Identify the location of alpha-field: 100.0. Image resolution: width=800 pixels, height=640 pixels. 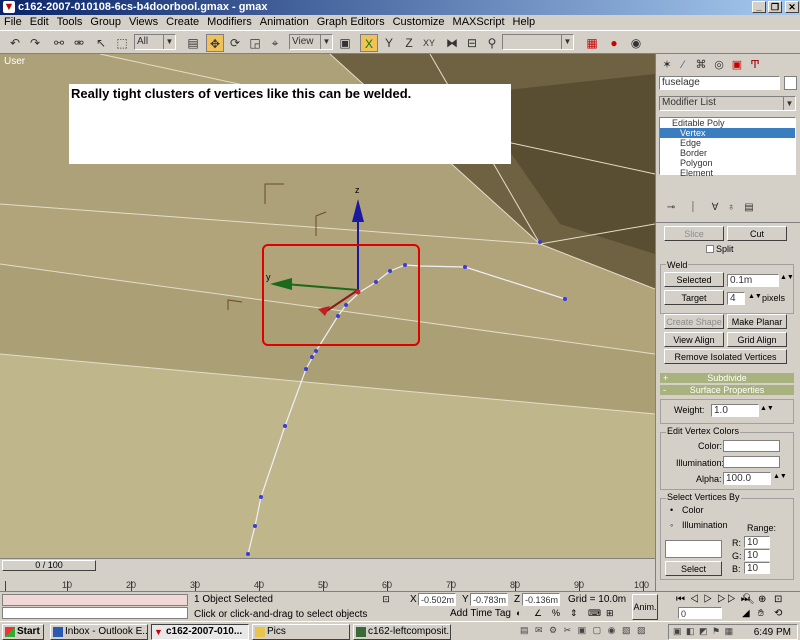
(747, 478).